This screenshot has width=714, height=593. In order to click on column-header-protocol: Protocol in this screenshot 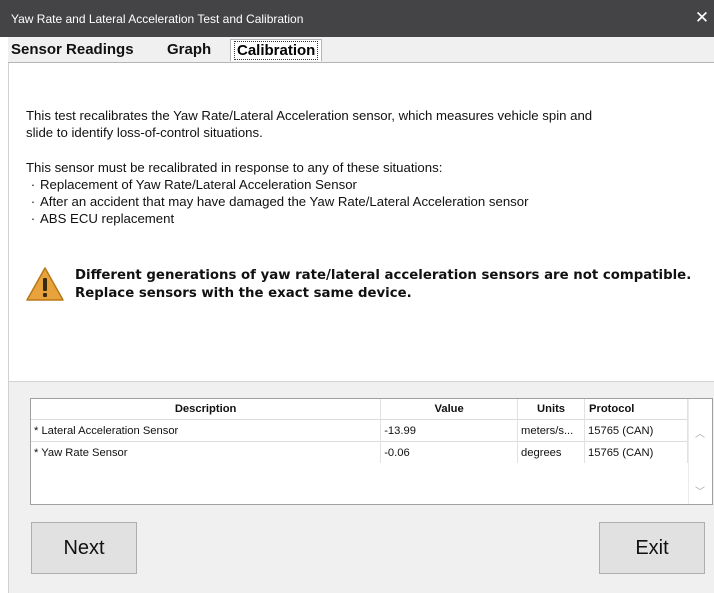, I will do `click(636, 409)`.